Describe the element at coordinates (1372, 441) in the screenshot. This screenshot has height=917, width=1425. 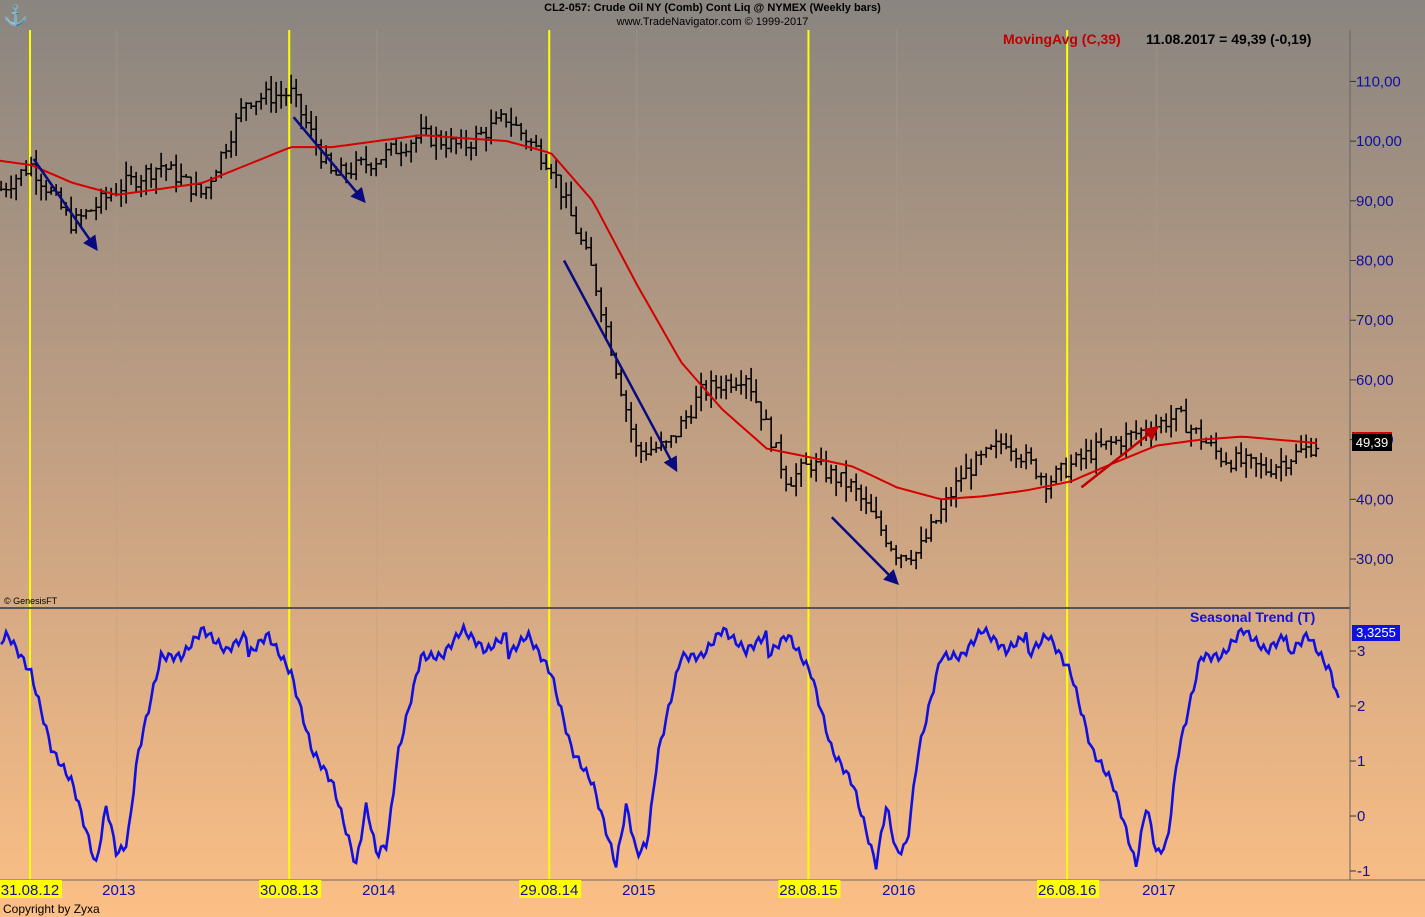
I see `price-tag: 49,39` at that location.